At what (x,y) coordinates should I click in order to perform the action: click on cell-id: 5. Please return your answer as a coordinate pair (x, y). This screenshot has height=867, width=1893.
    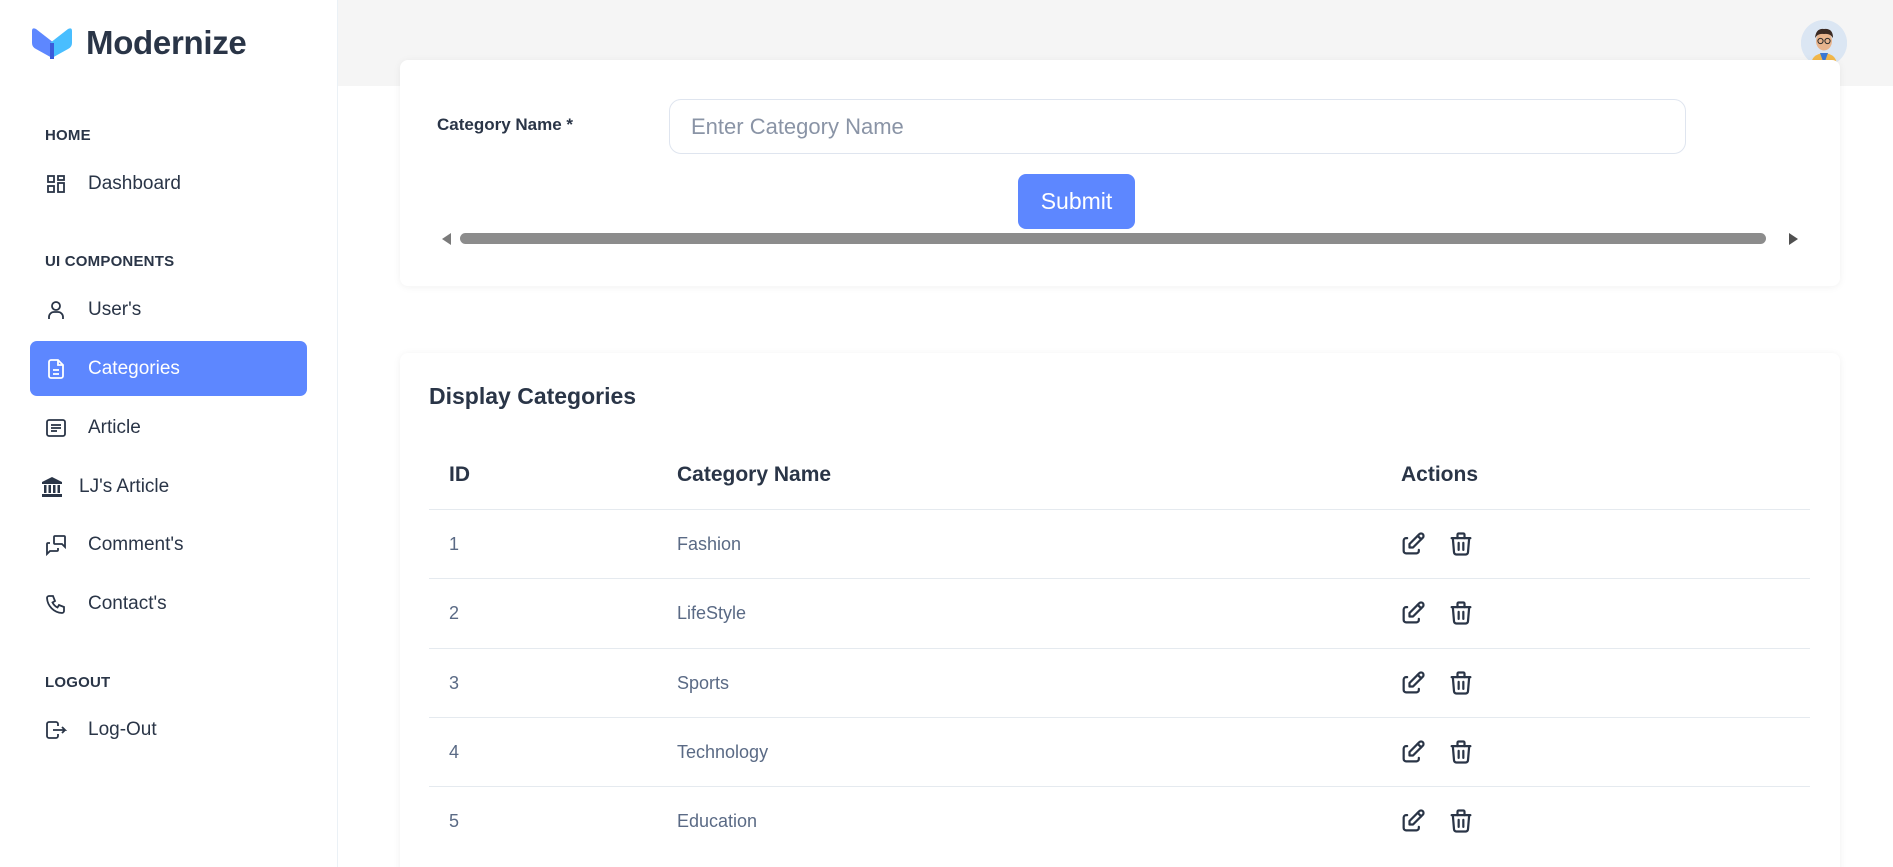
    Looking at the image, I should click on (454, 821).